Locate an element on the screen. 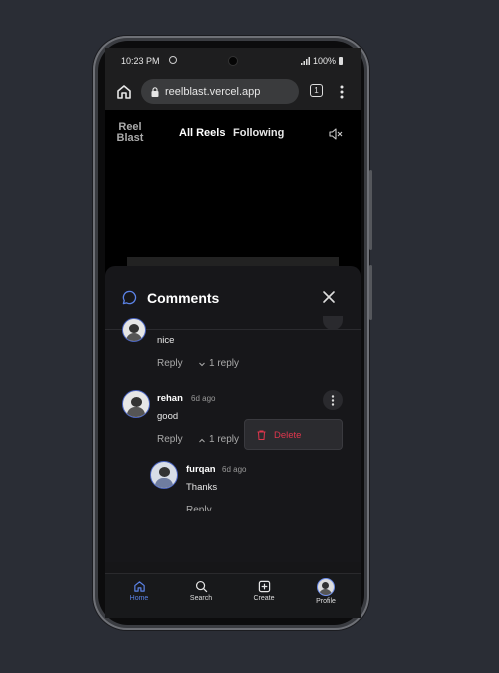 The width and height of the screenshot is (499, 673). lock-icon is located at coordinates (155, 91).